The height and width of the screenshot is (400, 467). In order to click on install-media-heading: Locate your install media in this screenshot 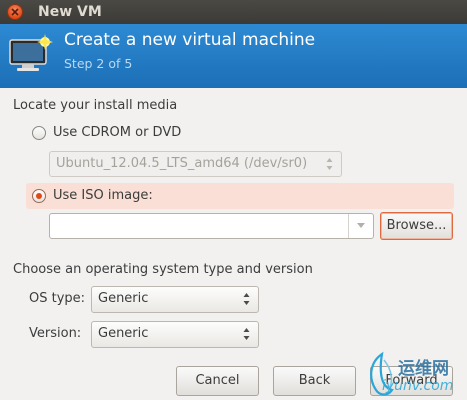, I will do `click(95, 105)`.